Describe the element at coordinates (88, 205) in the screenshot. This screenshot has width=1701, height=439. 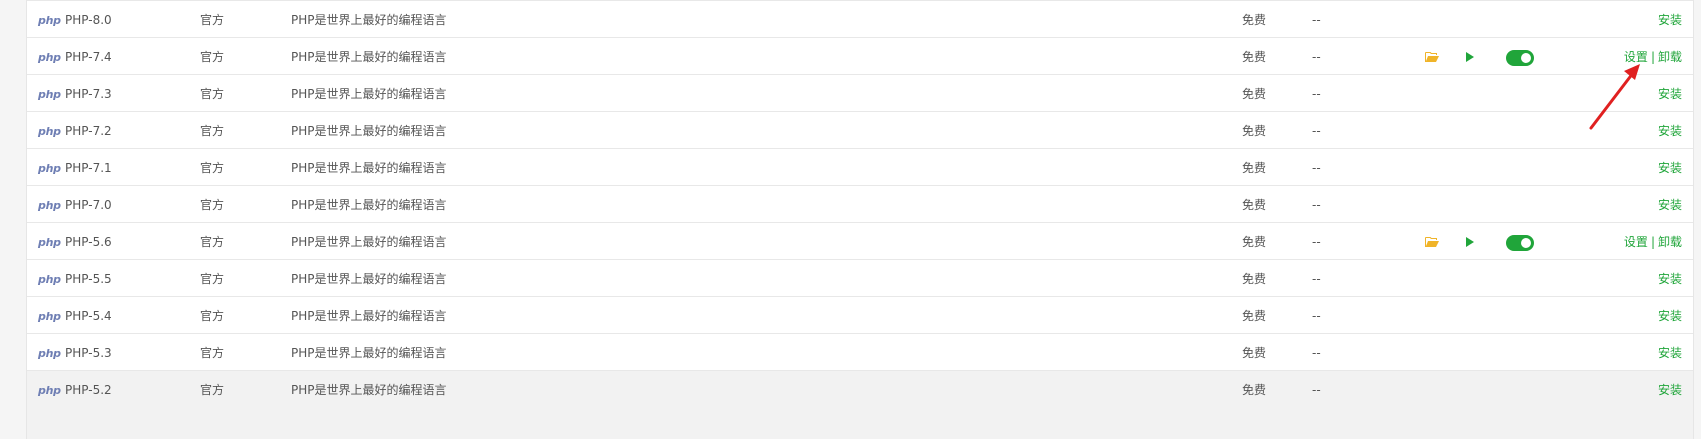
I see `software-name: PHP-7.0` at that location.